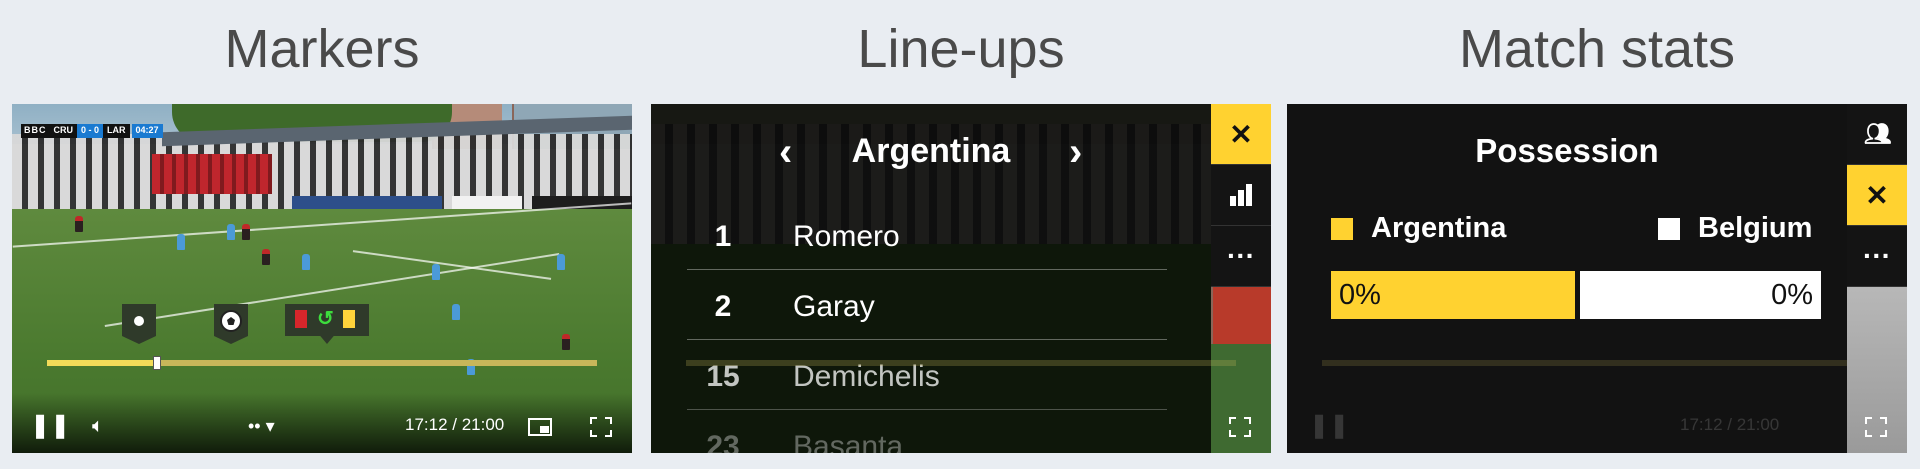  I want to click on substitution-icon: ↺, so click(325, 319).